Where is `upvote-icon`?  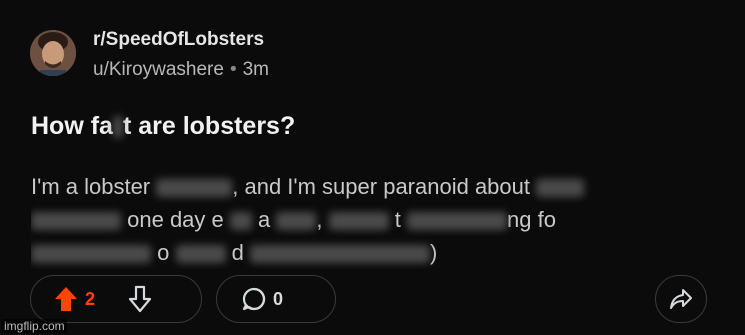 upvote-icon is located at coordinates (66, 299).